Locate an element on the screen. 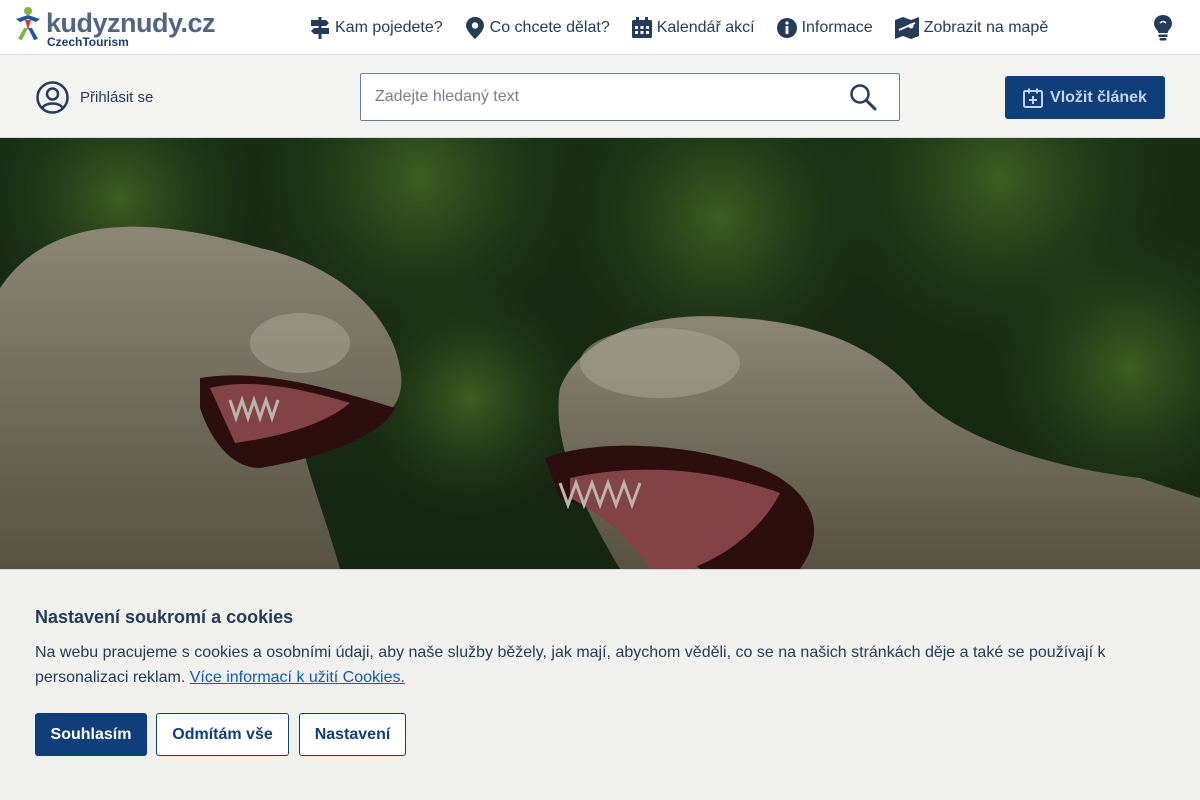  nav-item-zobrazit-na-mape: Zobrazit na mapě is located at coordinates (971, 28).